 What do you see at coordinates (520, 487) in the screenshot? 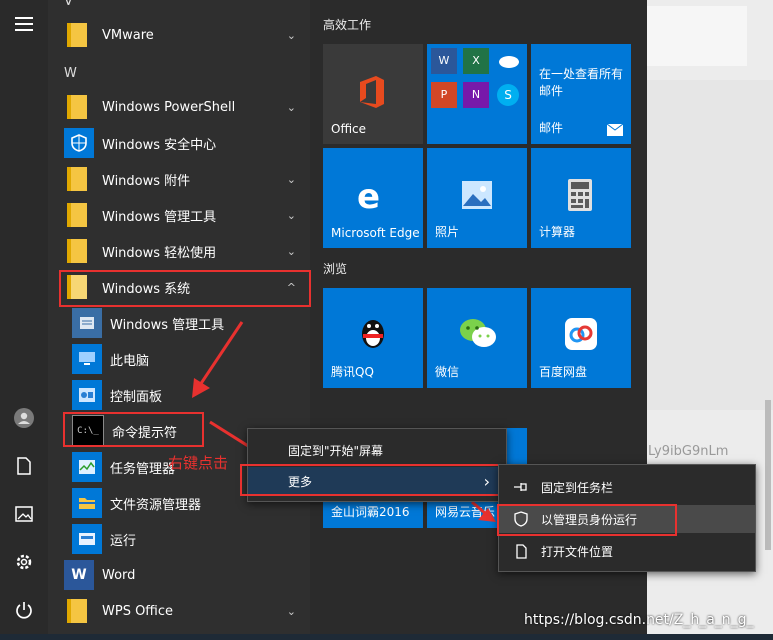
I see `pin-icon` at bounding box center [520, 487].